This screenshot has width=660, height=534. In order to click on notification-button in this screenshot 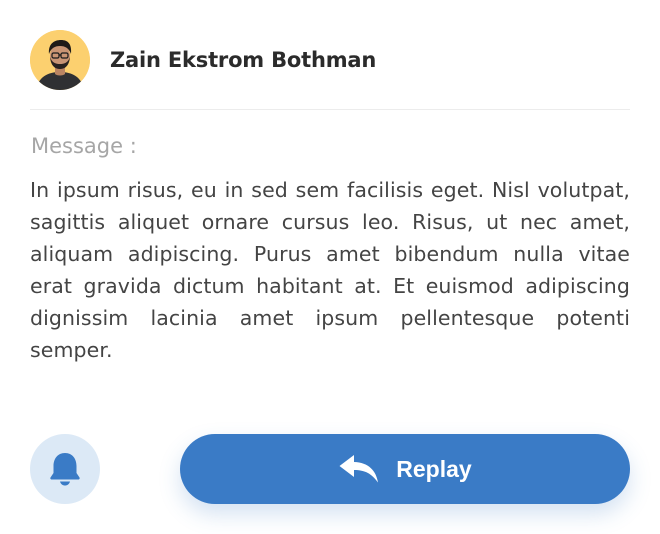, I will do `click(65, 469)`.